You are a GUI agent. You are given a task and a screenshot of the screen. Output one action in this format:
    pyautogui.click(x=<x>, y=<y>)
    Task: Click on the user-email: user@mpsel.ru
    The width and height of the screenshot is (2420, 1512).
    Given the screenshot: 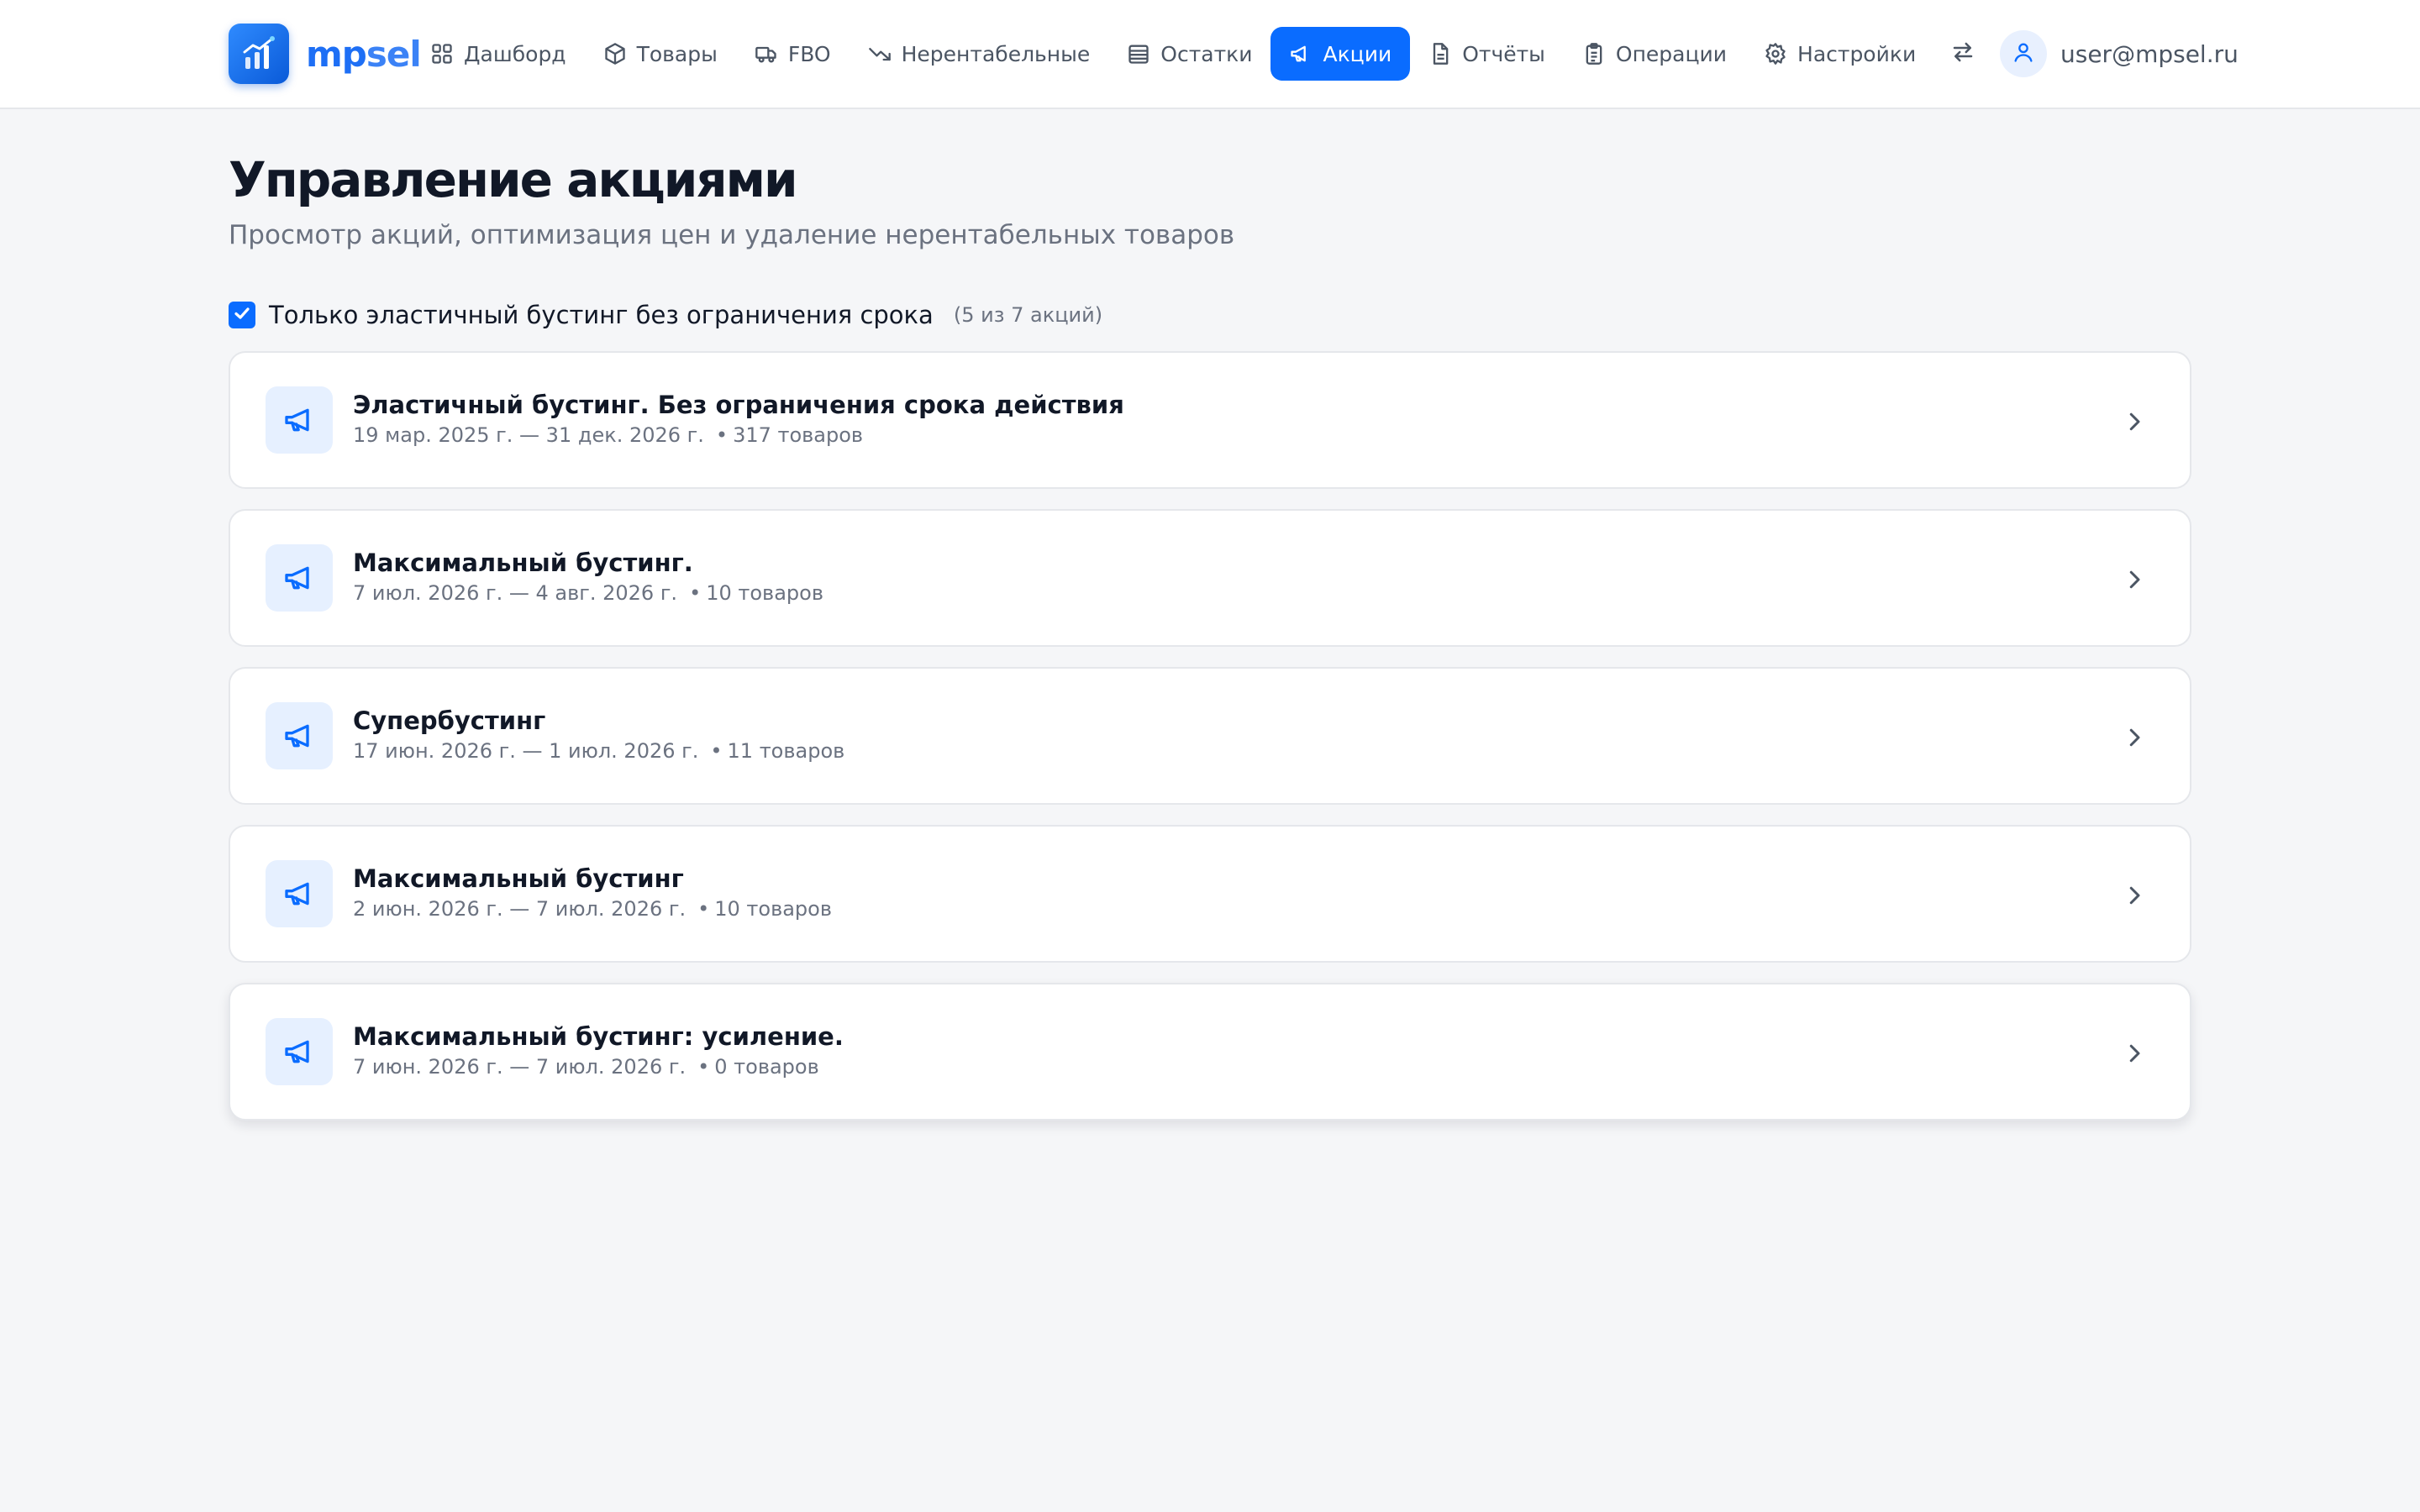 What is the action you would take?
    pyautogui.click(x=2149, y=53)
    